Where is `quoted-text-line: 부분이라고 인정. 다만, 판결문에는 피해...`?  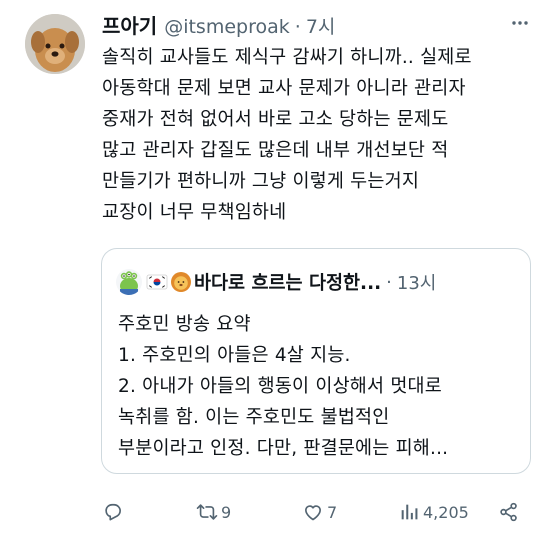 quoted-text-line: 부분이라고 인정. 다만, 판결문에는 피해... is located at coordinates (283, 448).